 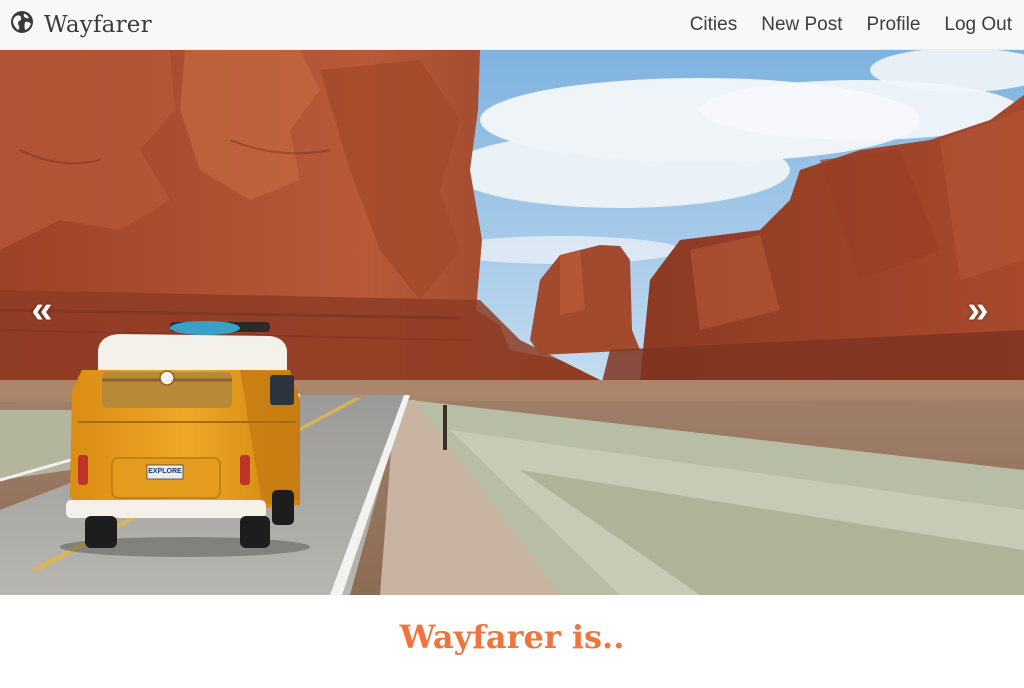 I want to click on nav-link-log-out: Log Out, so click(x=978, y=25).